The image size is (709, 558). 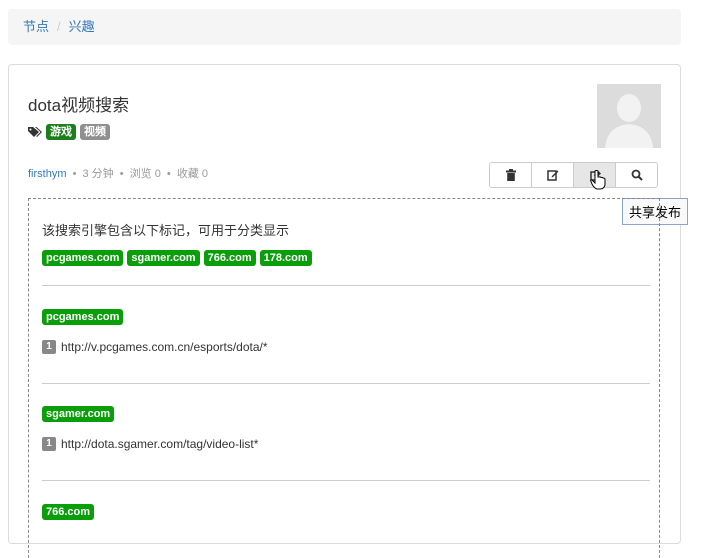 What do you see at coordinates (598, 180) in the screenshot?
I see `hand-cursor-icon` at bounding box center [598, 180].